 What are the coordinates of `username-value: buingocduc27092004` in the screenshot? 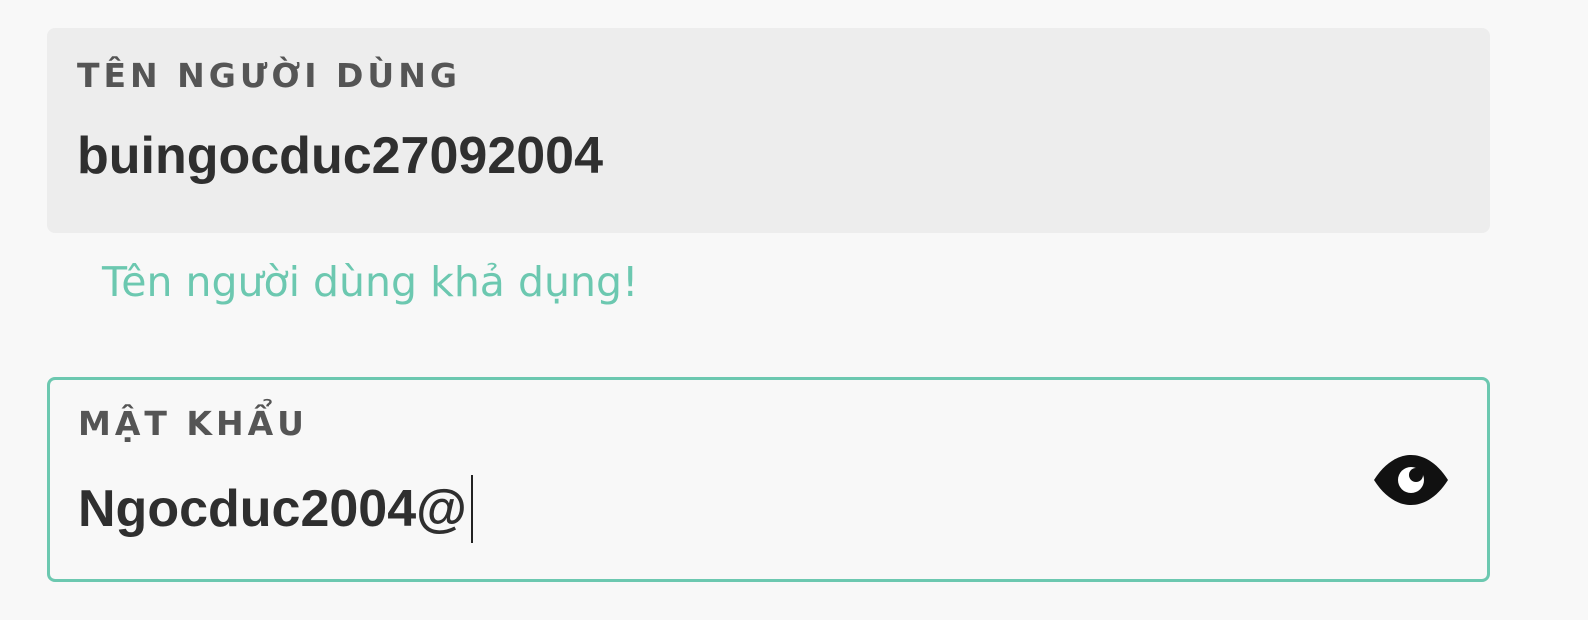 It's located at (340, 156).